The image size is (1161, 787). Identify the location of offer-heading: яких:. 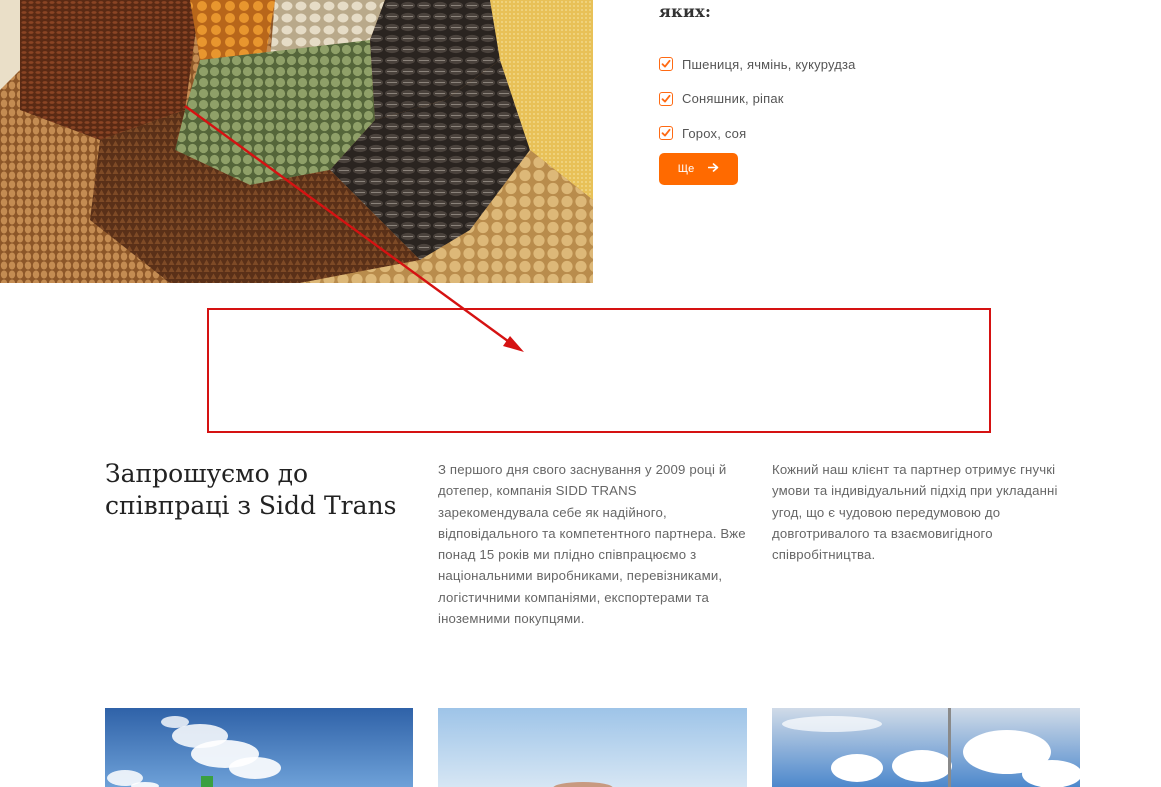
(685, 11).